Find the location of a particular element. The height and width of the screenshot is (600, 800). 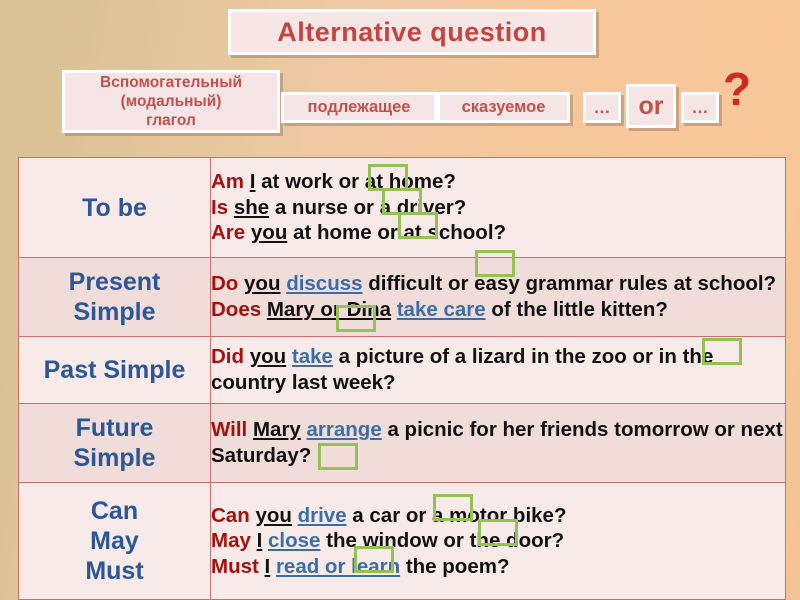

tense-name-cell: Past Simple is located at coordinates (114, 369).